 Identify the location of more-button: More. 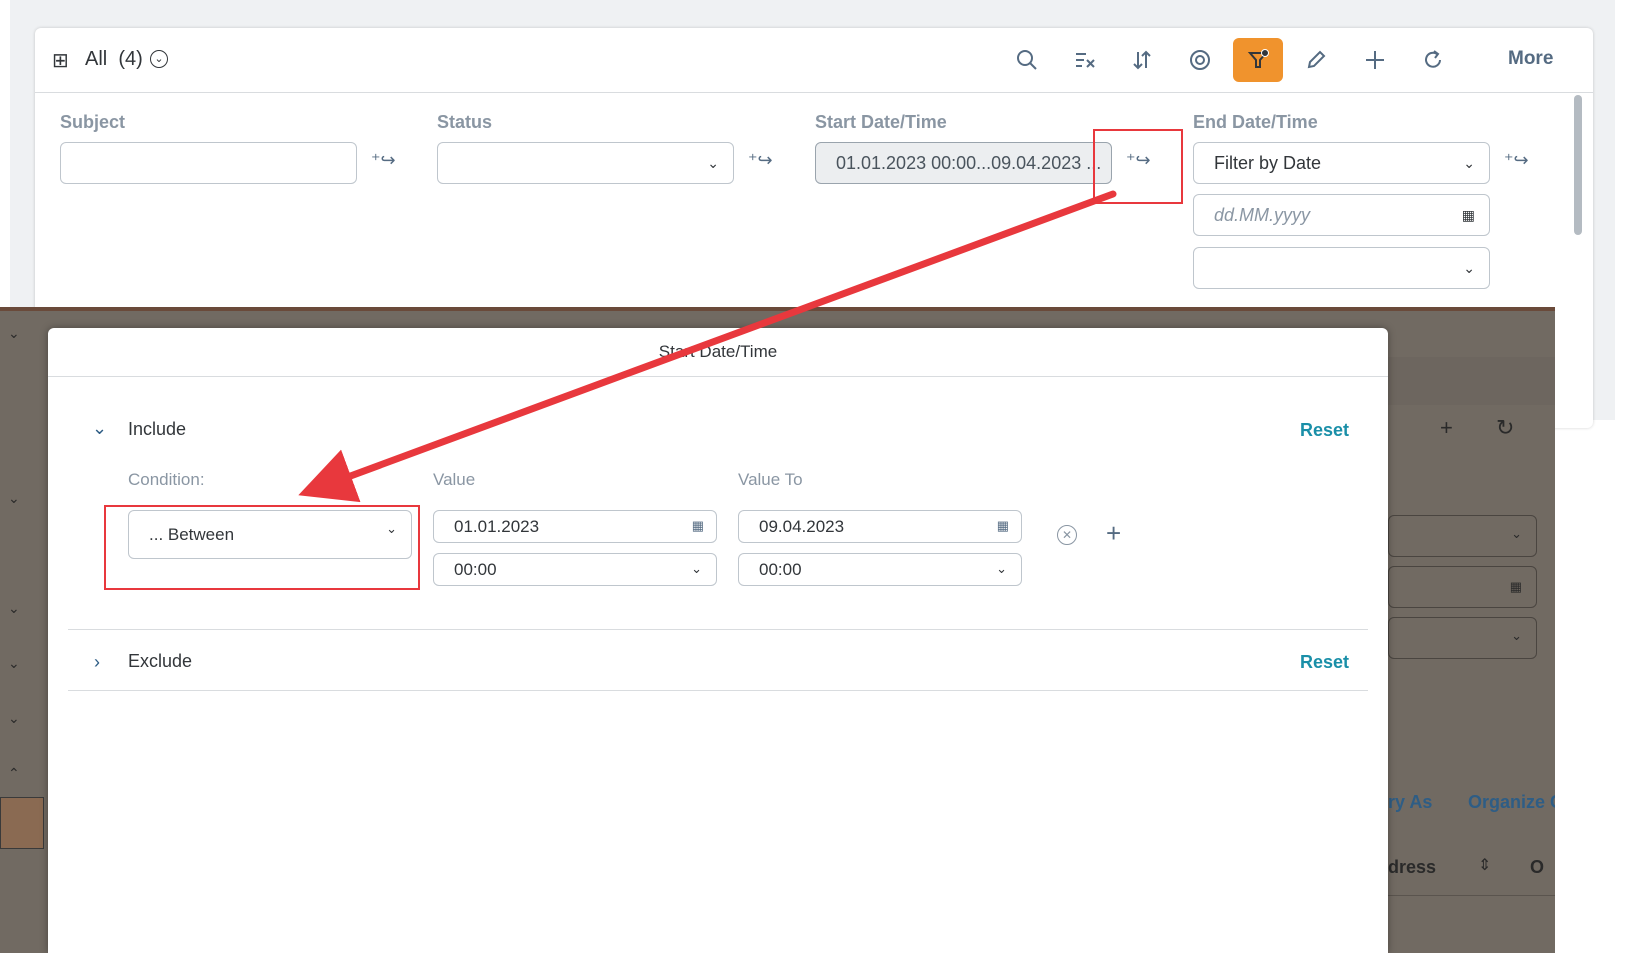
(1530, 59).